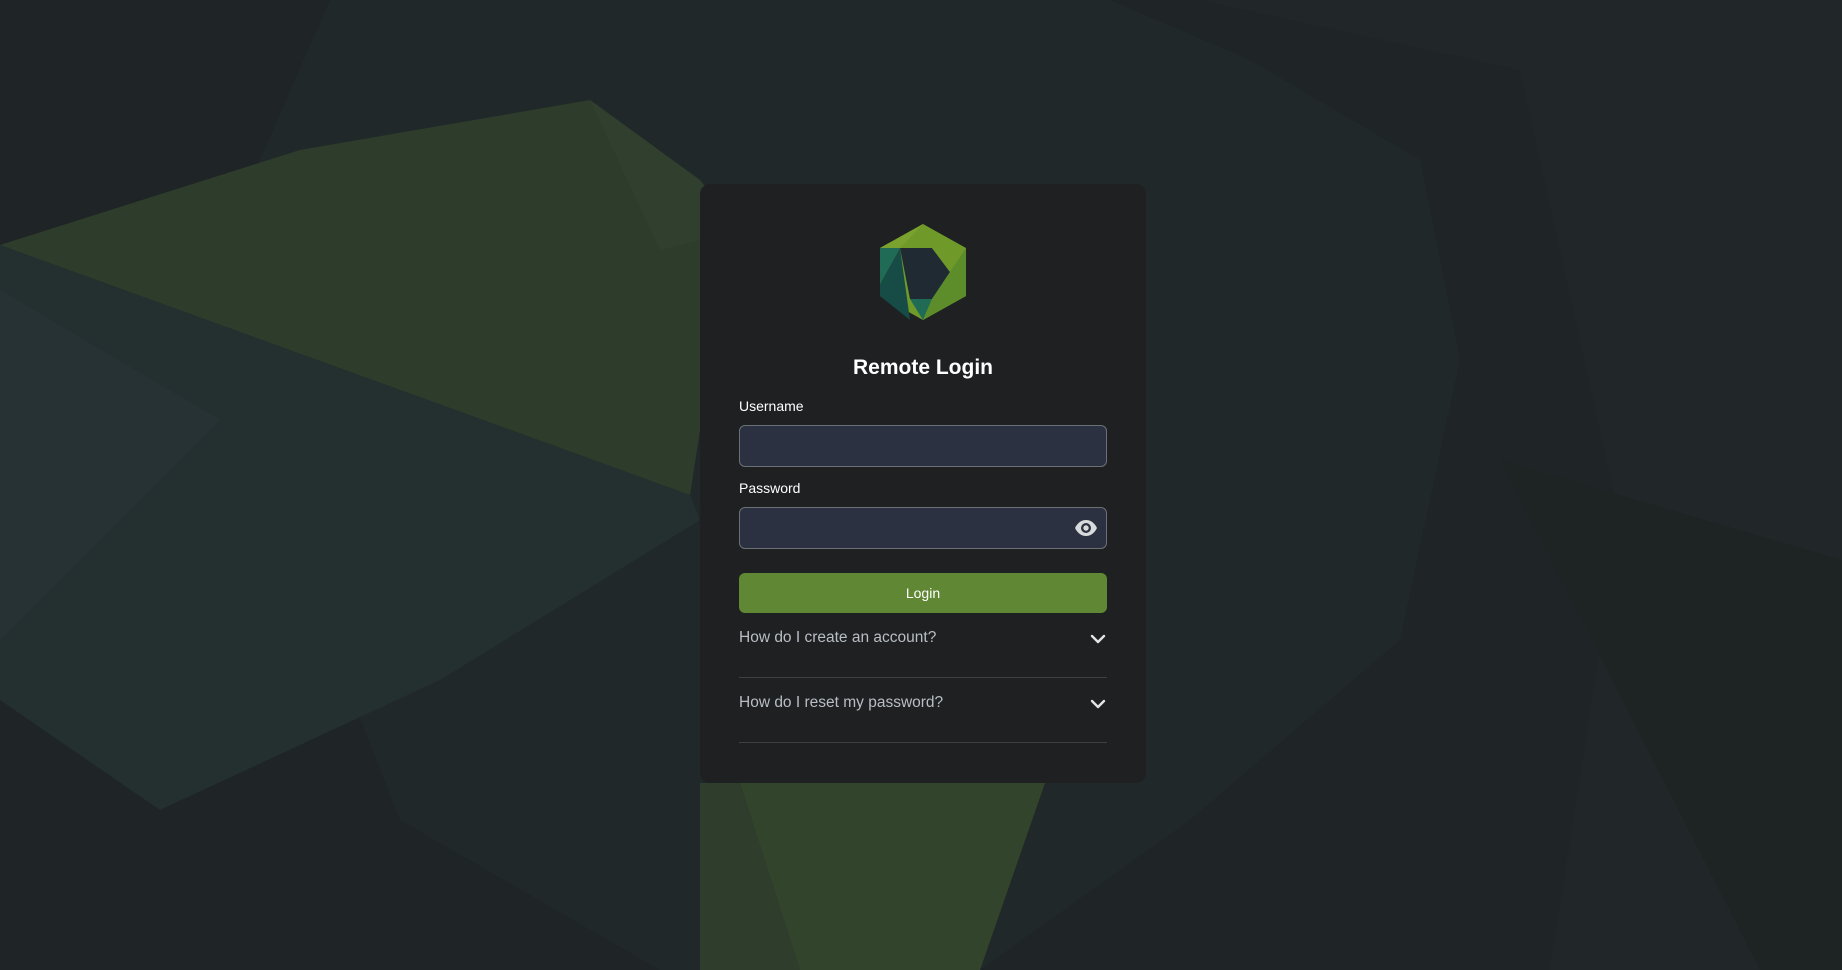 This screenshot has height=970, width=1842. Describe the element at coordinates (771, 406) in the screenshot. I see `username-label: Username` at that location.